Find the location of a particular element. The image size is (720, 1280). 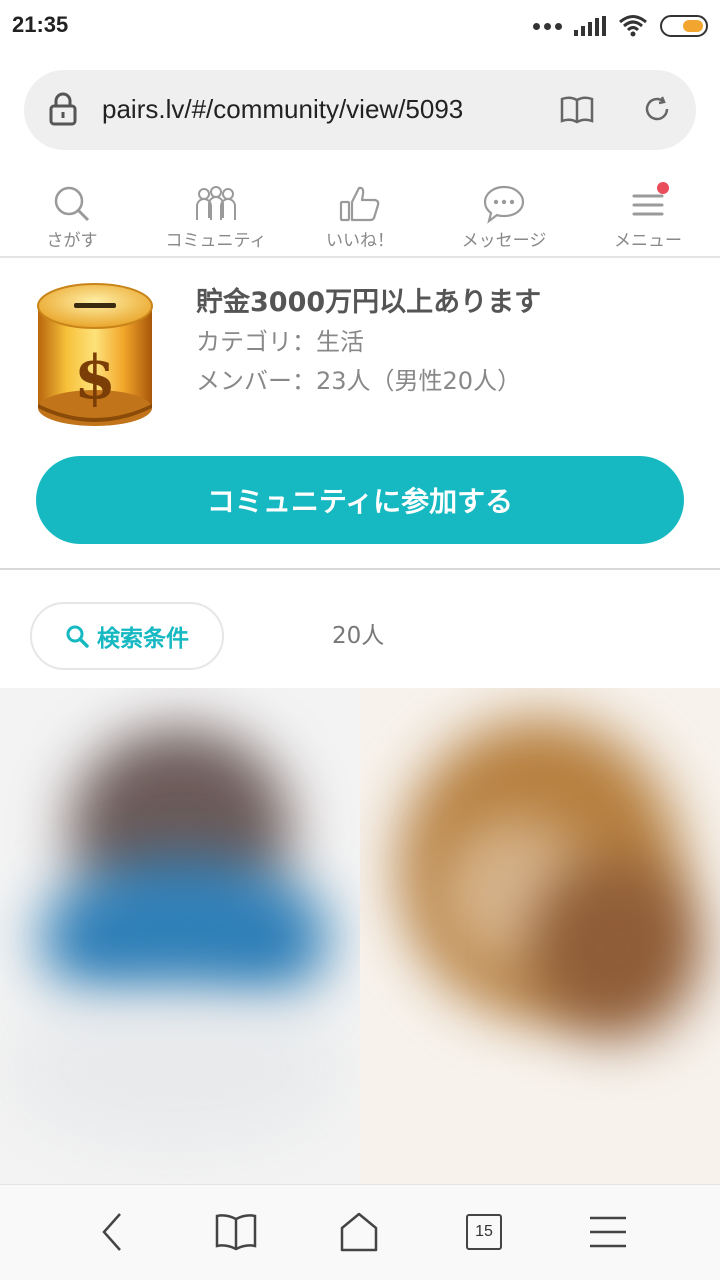

reload-icon is located at coordinates (657, 109).